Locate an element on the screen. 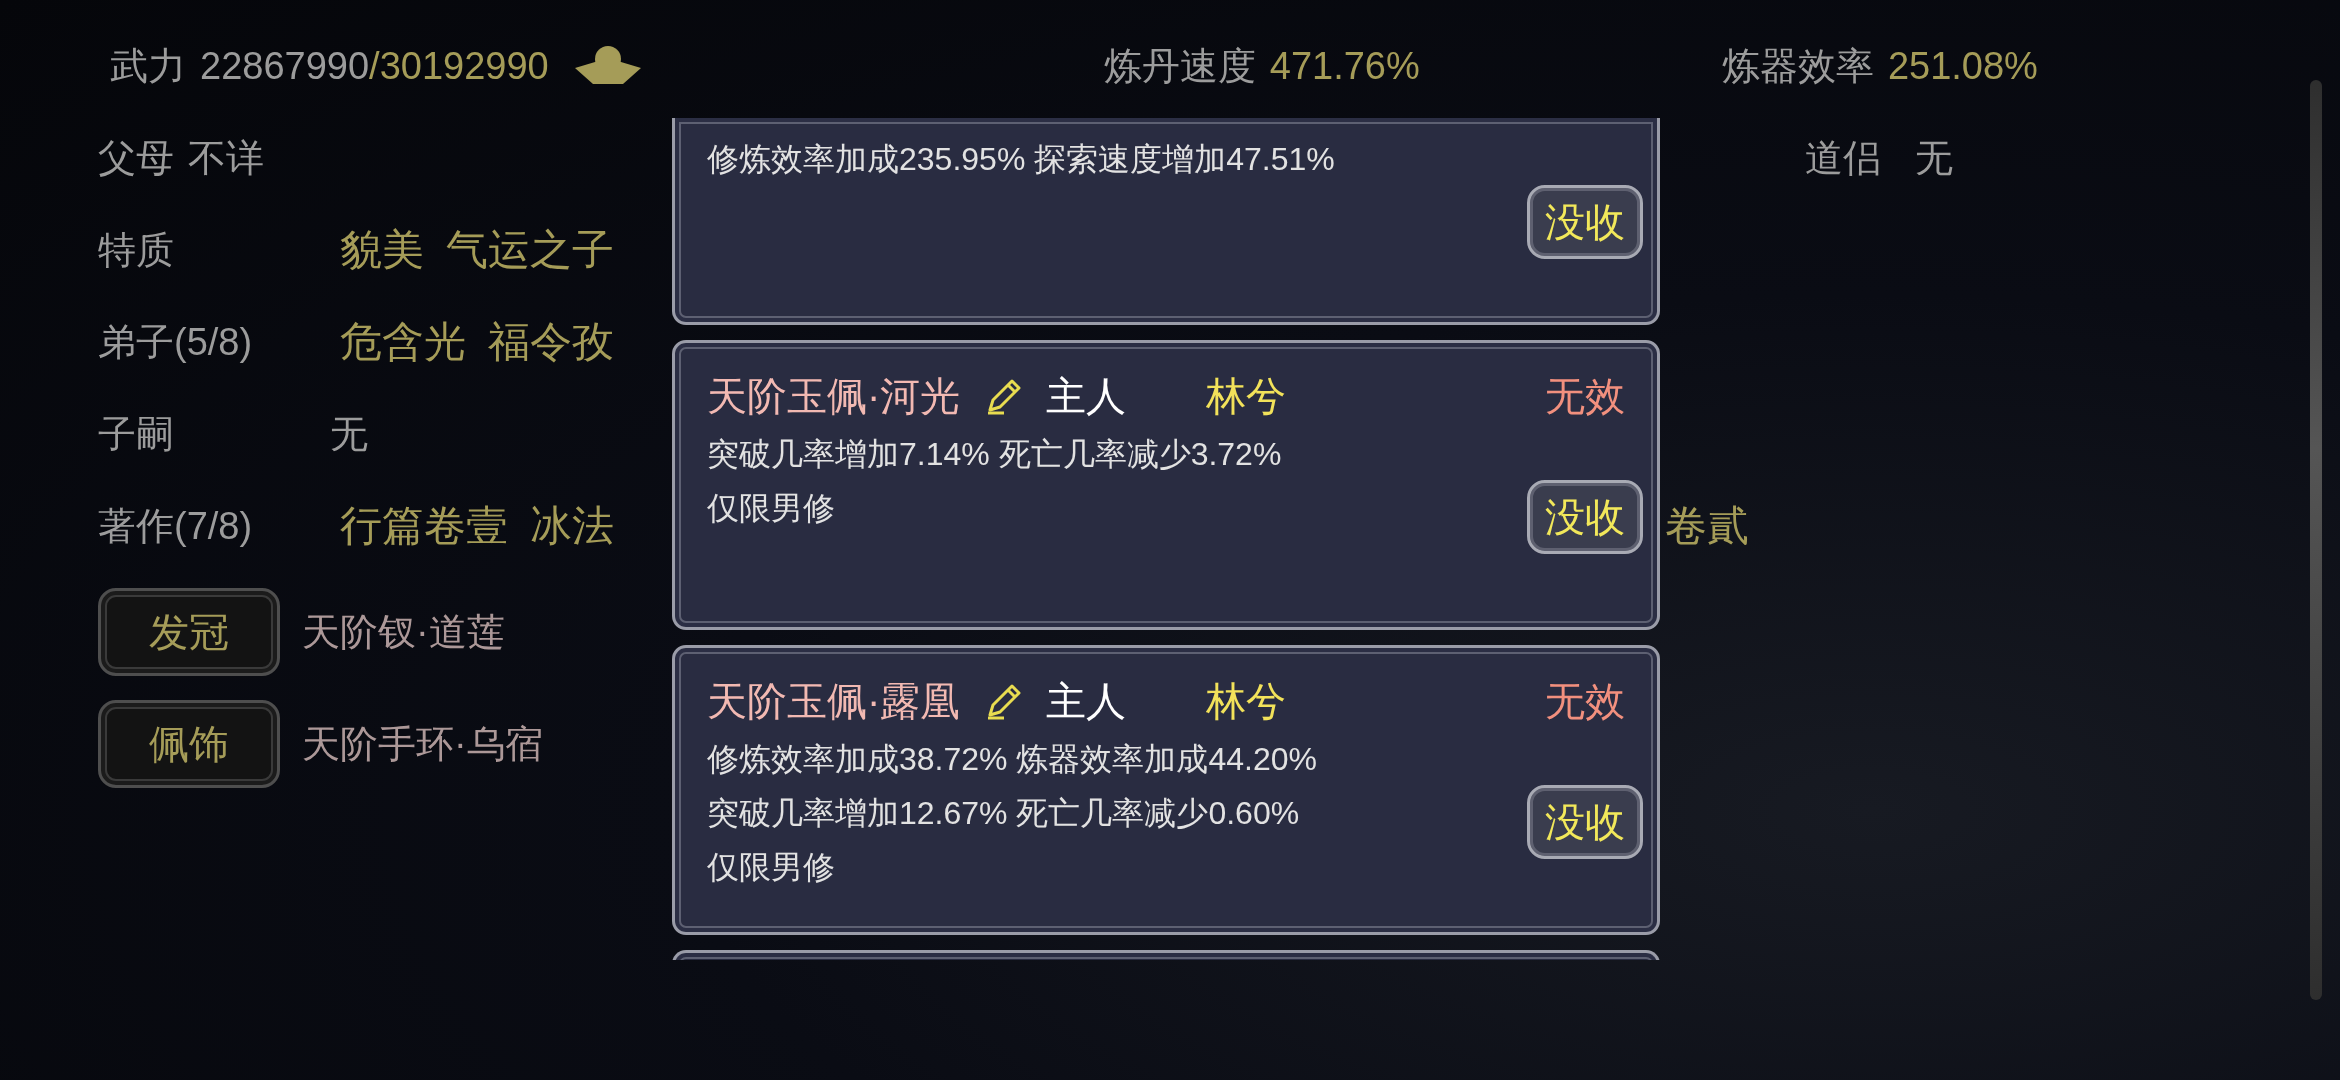 This screenshot has height=1080, width=2340. tag-text: 行篇卷壹 is located at coordinates (424, 526).